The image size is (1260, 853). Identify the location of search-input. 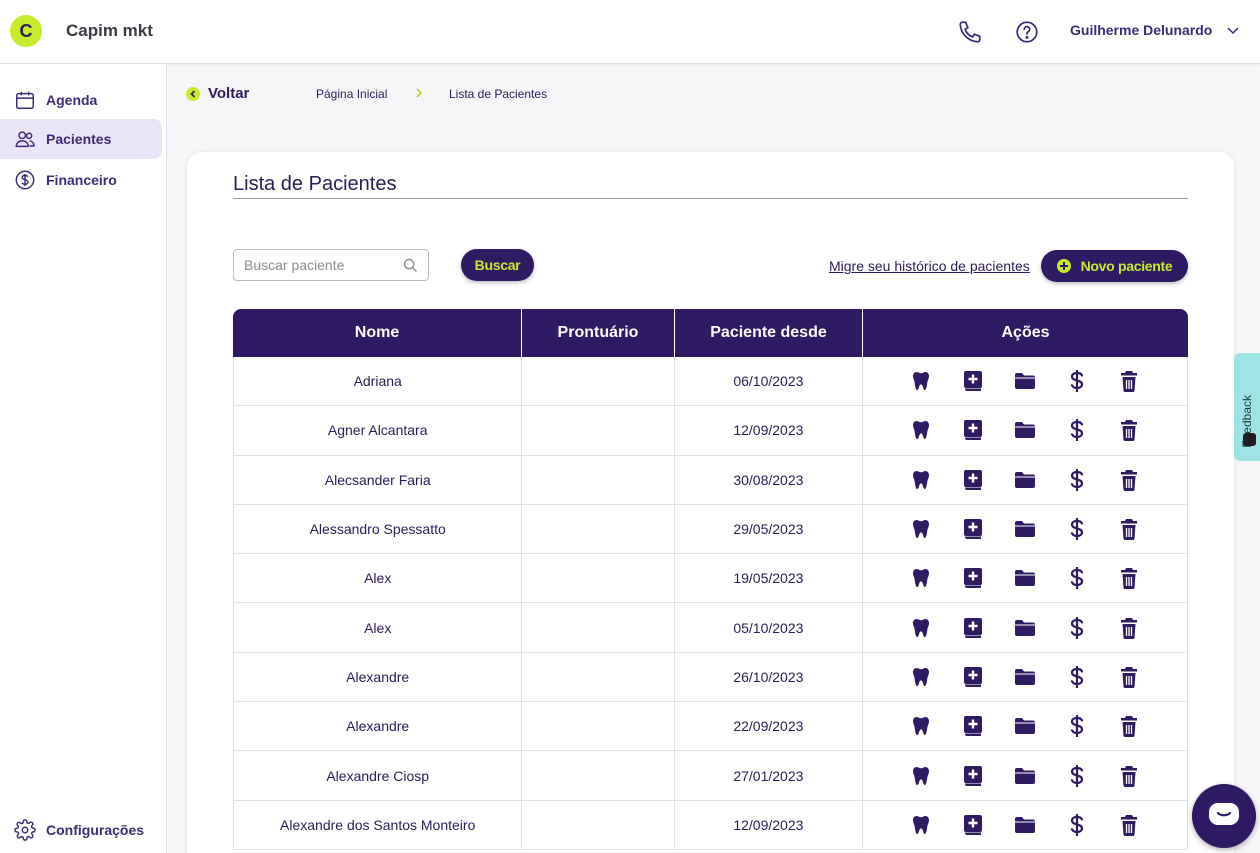
(314, 265).